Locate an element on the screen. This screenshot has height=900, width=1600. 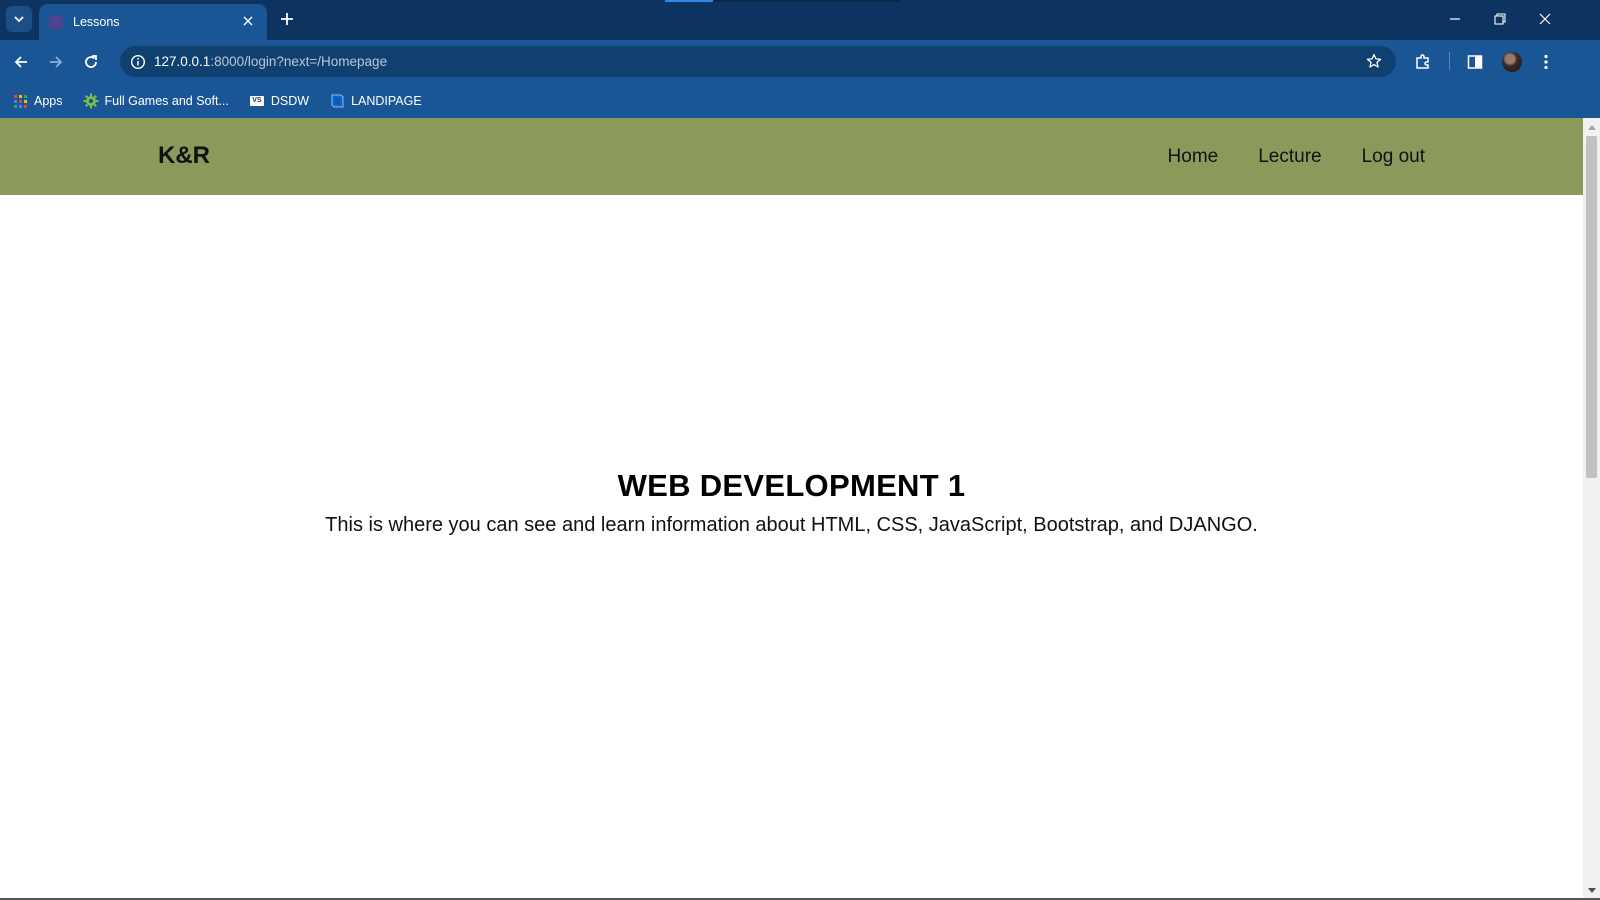
page-scrollbar is located at coordinates (1591, 509).